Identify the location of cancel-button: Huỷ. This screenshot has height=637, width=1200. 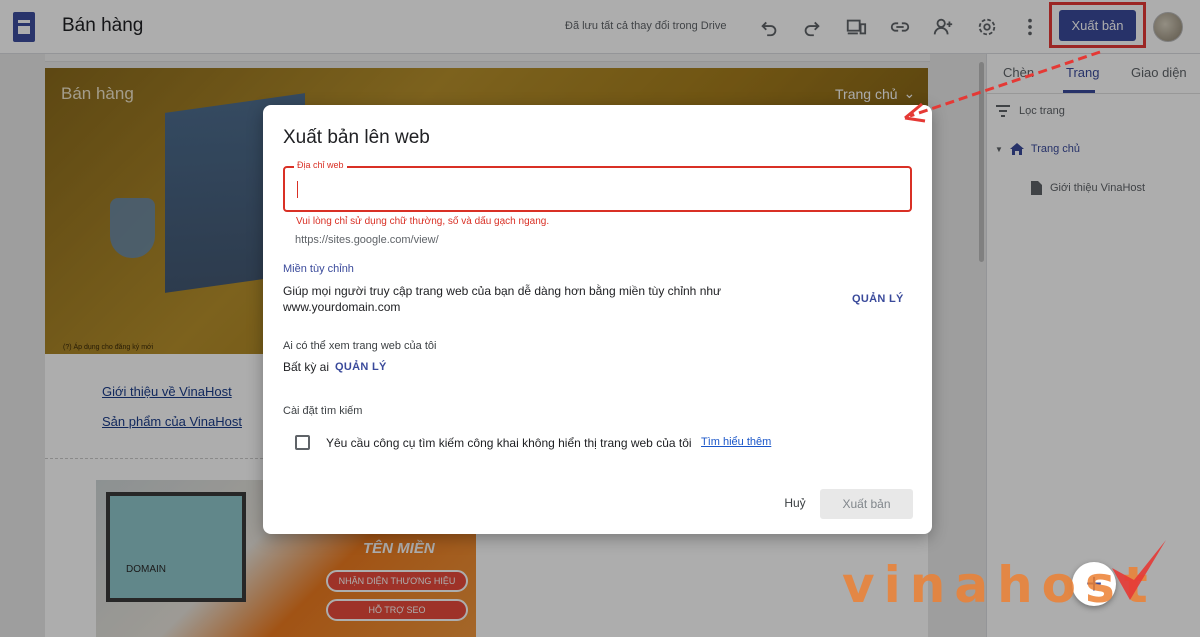
(795, 503).